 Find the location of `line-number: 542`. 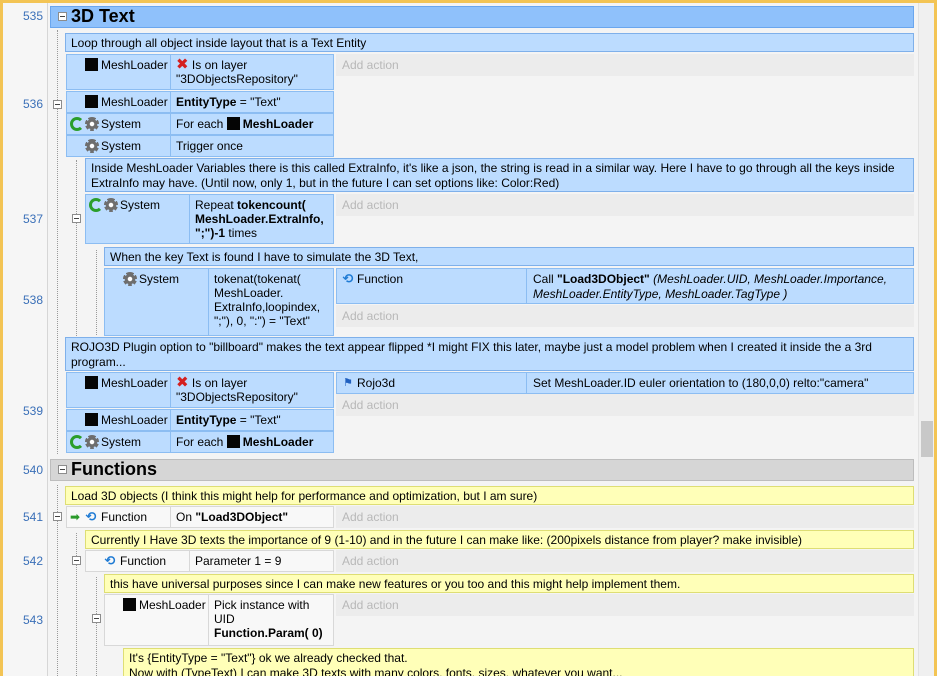

line-number: 542 is located at coordinates (32, 561).